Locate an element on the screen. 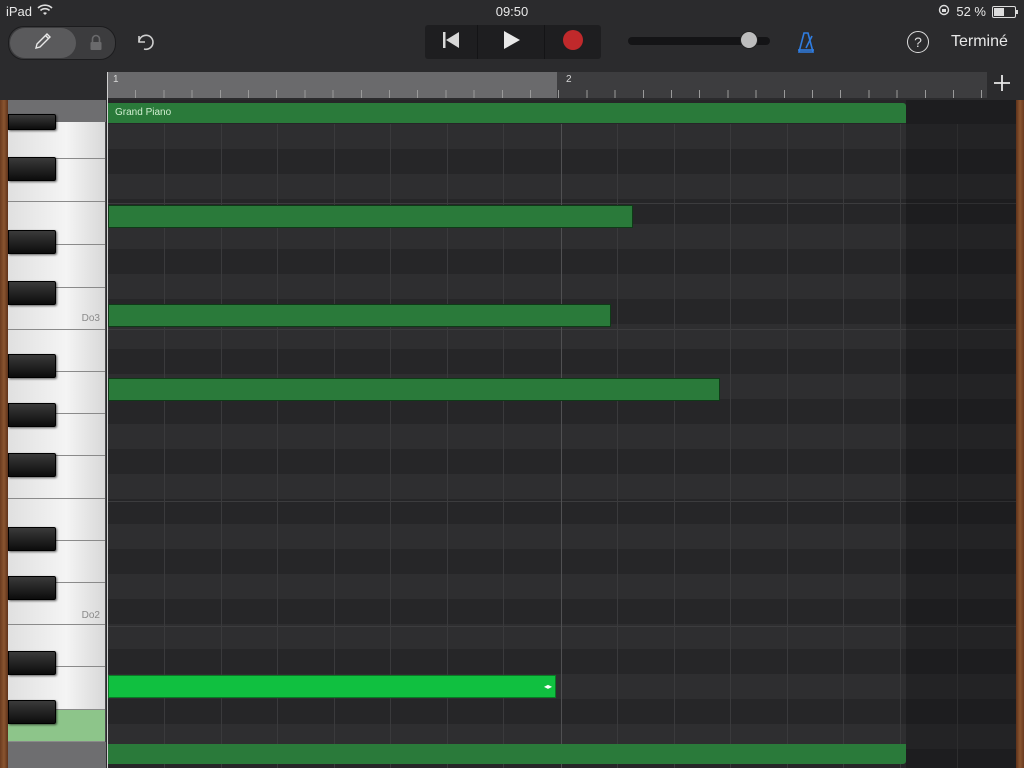  pencil-icon is located at coordinates (43, 43).